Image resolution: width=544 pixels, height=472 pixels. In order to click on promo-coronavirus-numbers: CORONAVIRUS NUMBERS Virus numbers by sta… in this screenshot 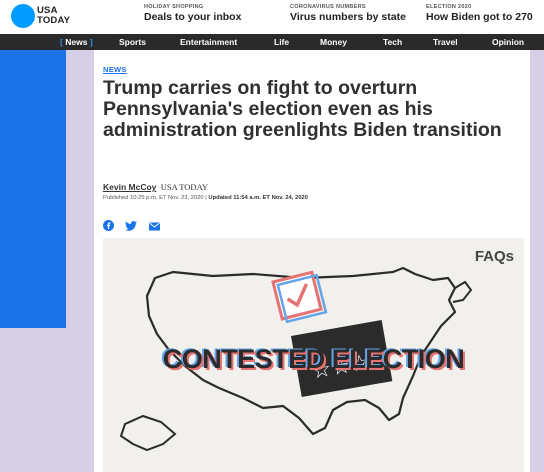, I will do `click(348, 14)`.